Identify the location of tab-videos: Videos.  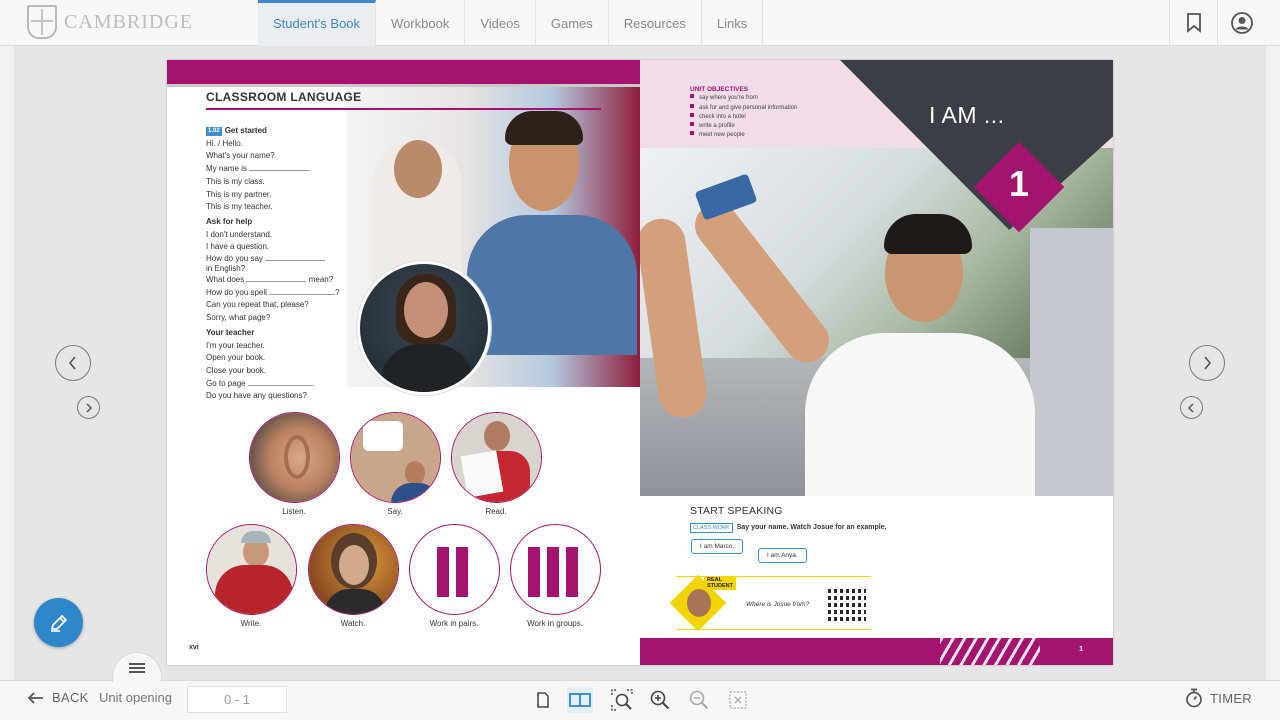
(500, 23).